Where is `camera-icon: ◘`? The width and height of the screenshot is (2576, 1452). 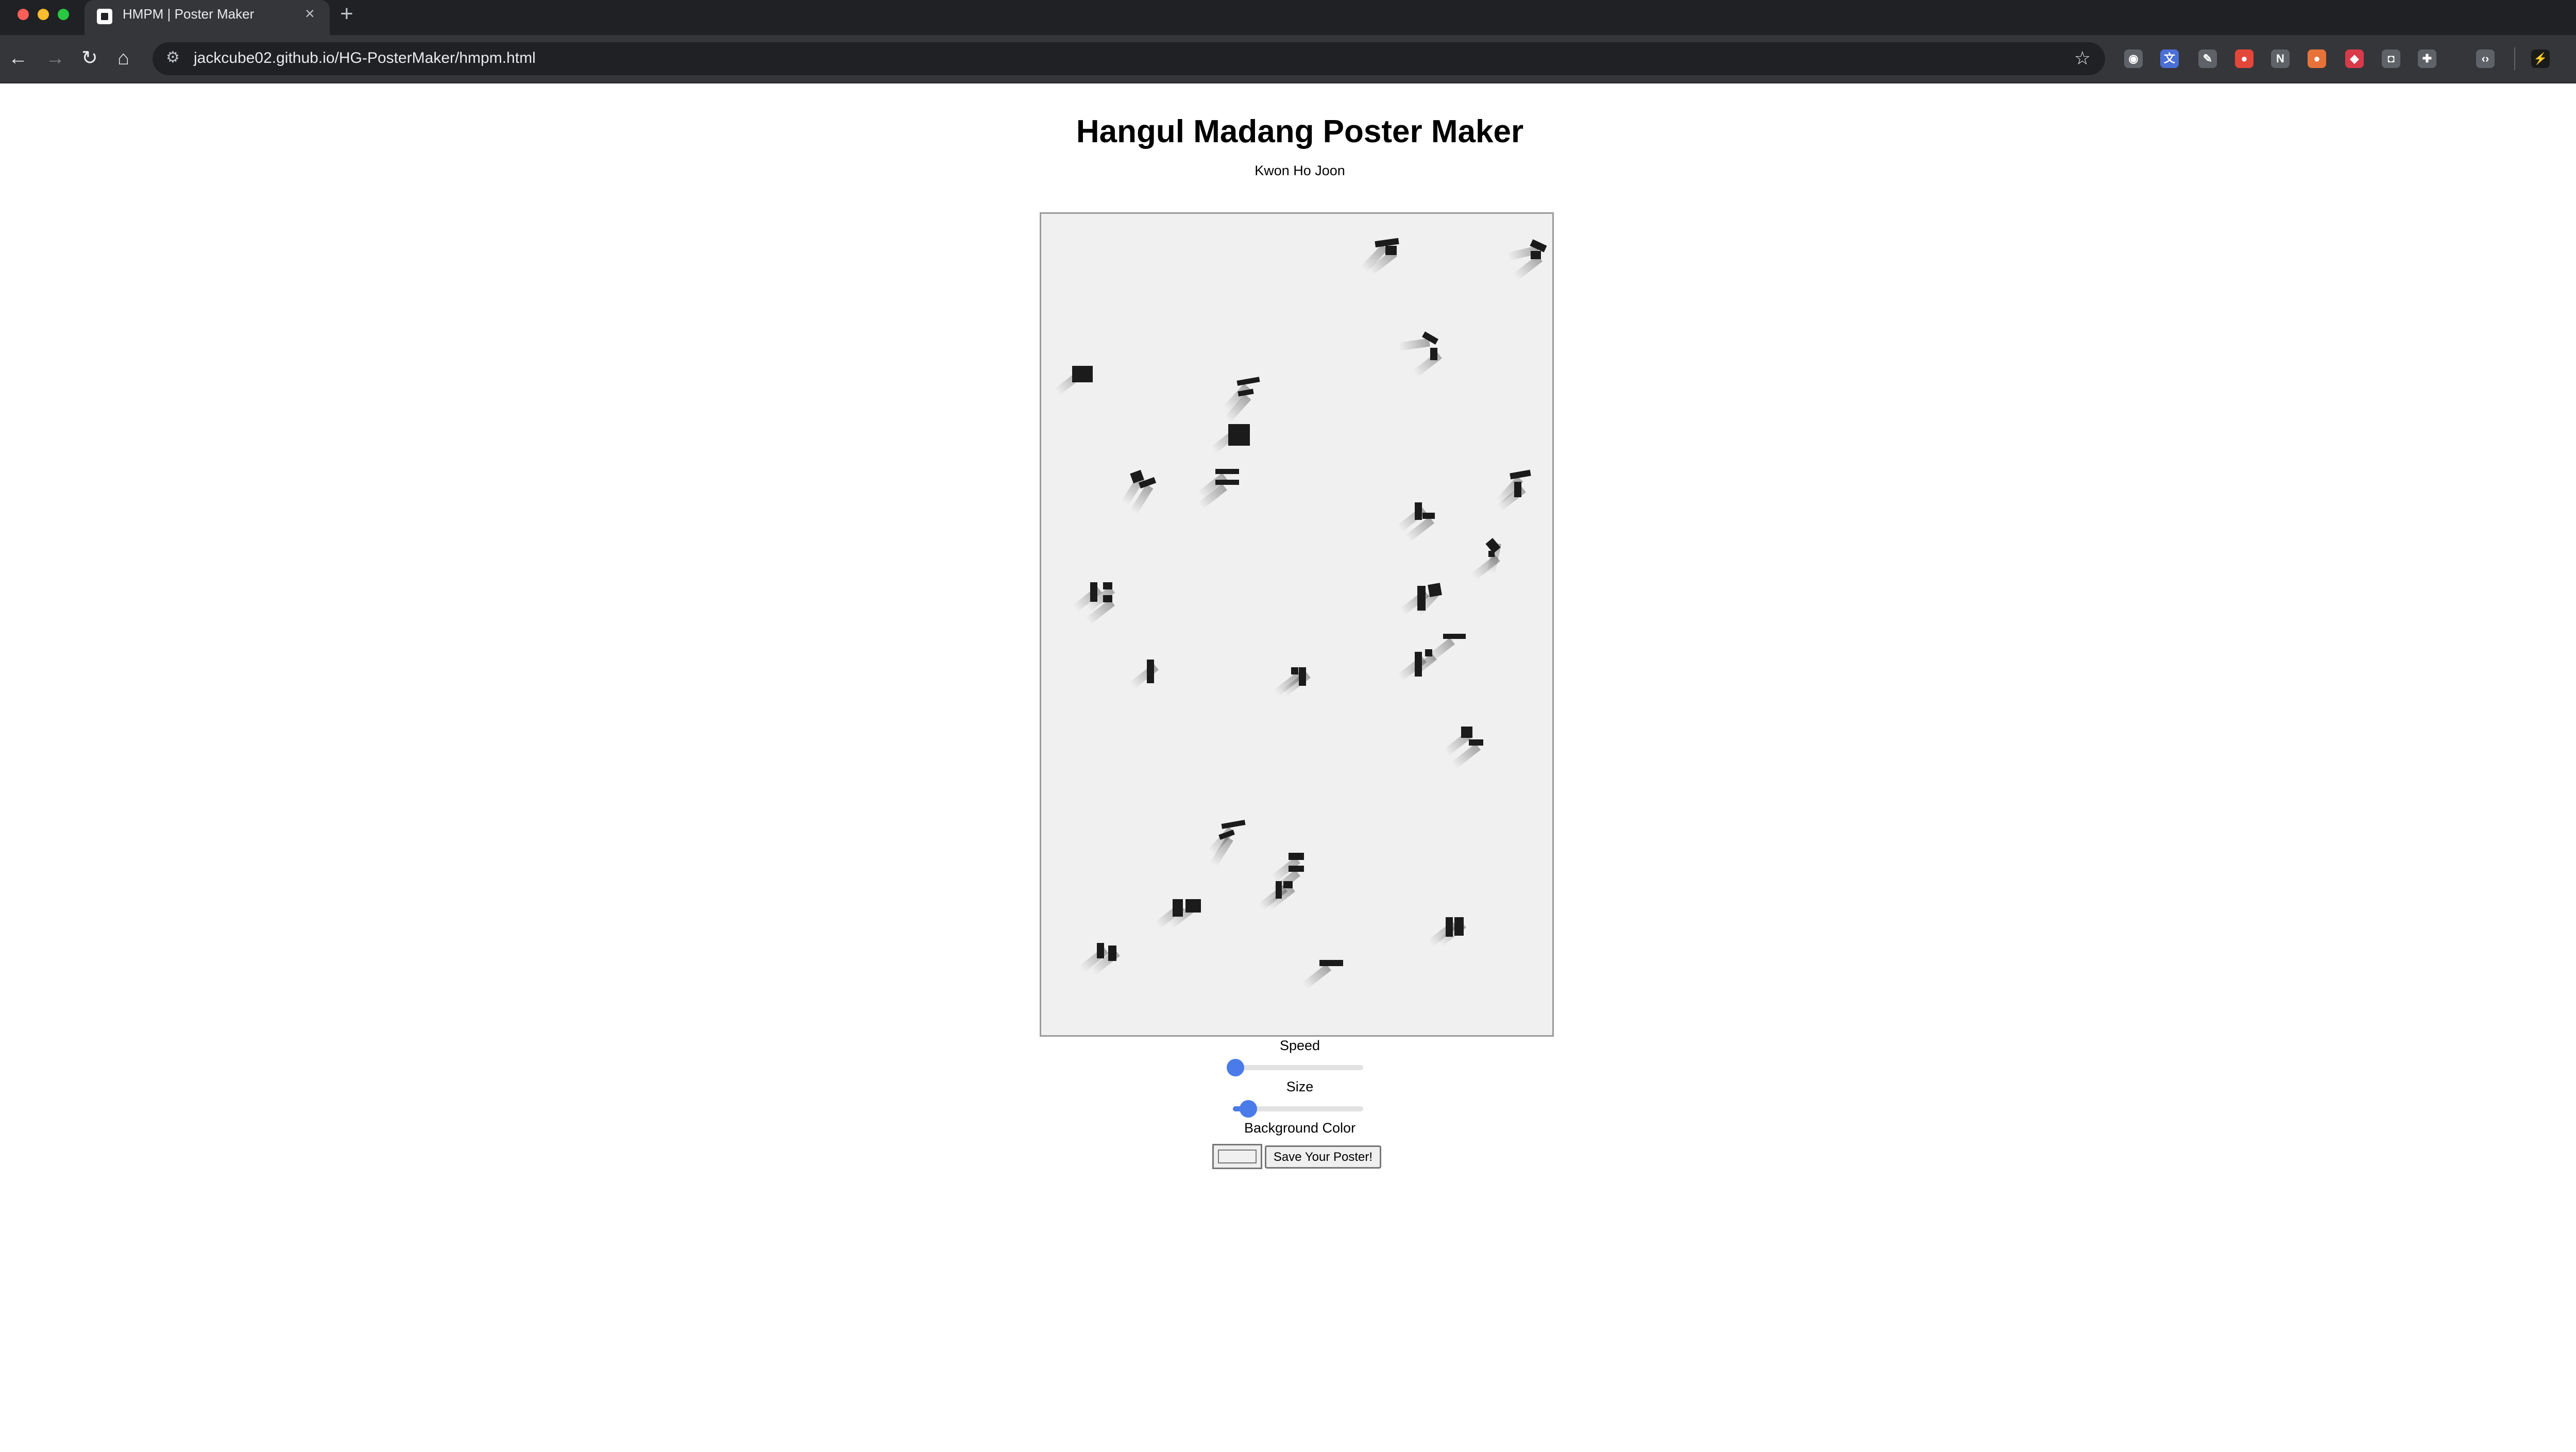 camera-icon: ◘ is located at coordinates (2391, 58).